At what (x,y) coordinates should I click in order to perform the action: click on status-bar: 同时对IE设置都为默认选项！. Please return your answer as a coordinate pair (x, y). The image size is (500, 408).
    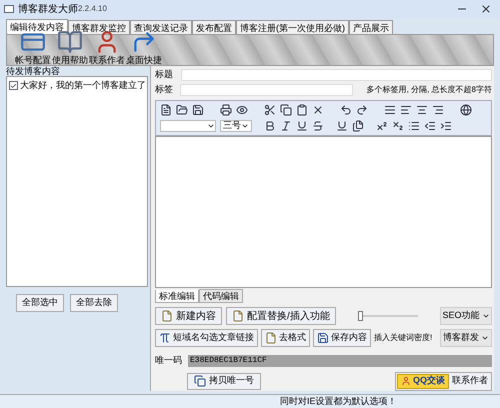
    Looking at the image, I should click on (250, 401).